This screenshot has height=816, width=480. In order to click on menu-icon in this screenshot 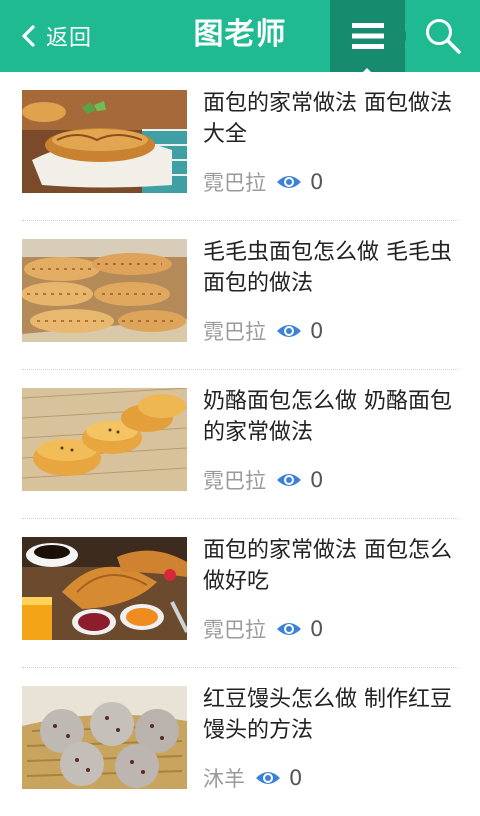, I will do `click(367, 36)`.